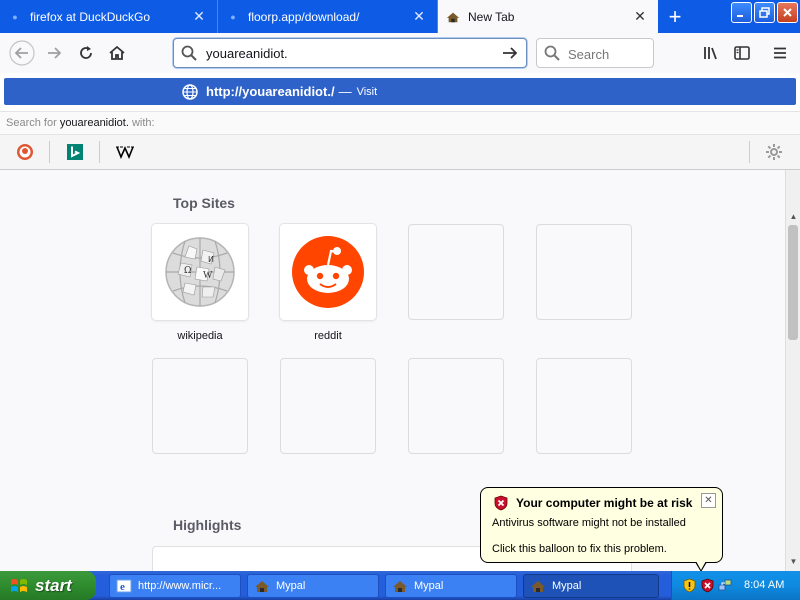 Image resolution: width=800 pixels, height=600 pixels. I want to click on top-site-tile-reddit, so click(328, 272).